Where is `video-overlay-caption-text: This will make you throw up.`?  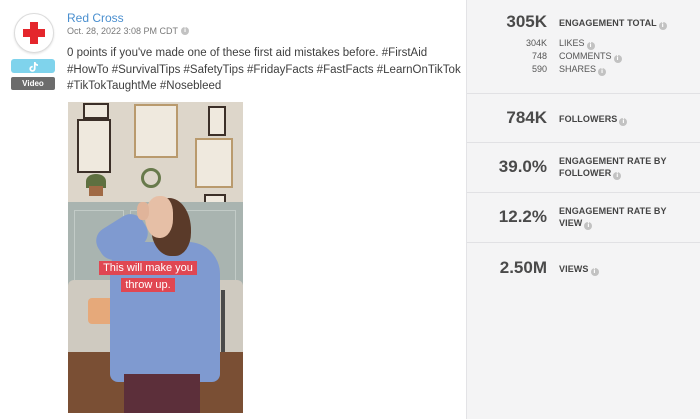
video-overlay-caption-text: This will make you throw up. is located at coordinates (148, 276).